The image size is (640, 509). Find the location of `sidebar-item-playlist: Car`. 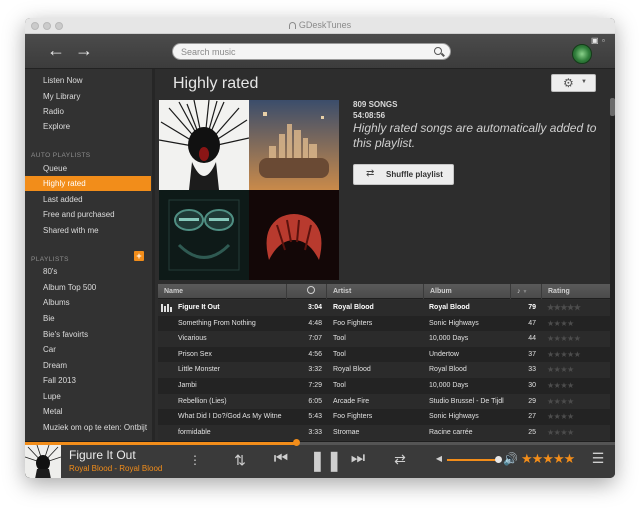

sidebar-item-playlist: Car is located at coordinates (88, 349).